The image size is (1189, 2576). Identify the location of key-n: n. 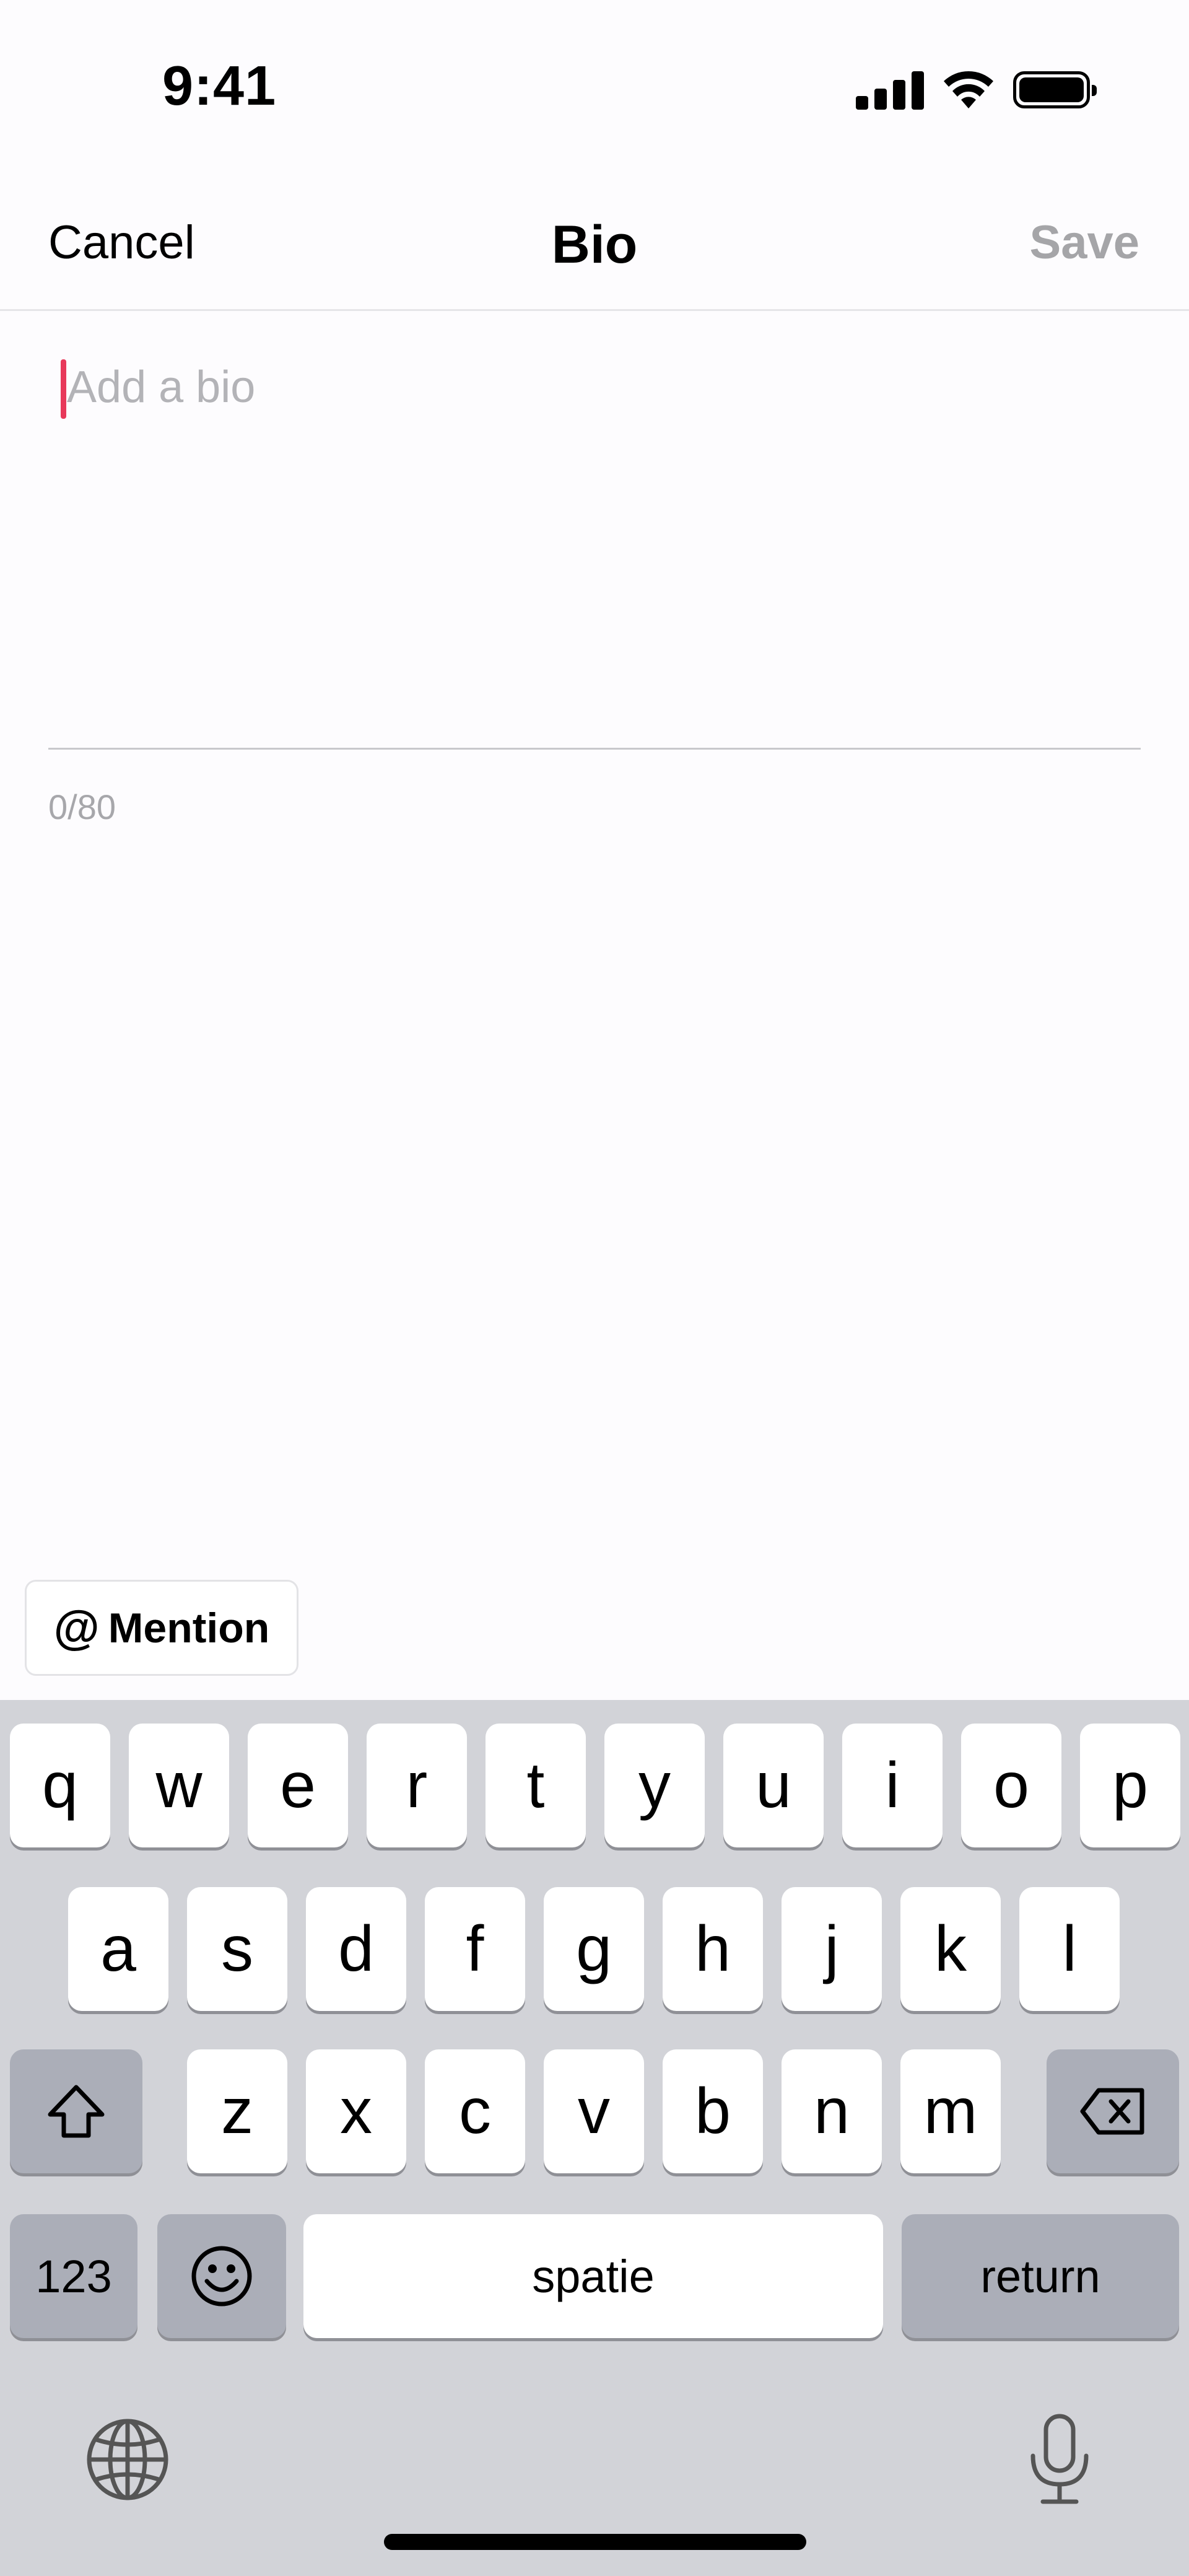
(832, 2111).